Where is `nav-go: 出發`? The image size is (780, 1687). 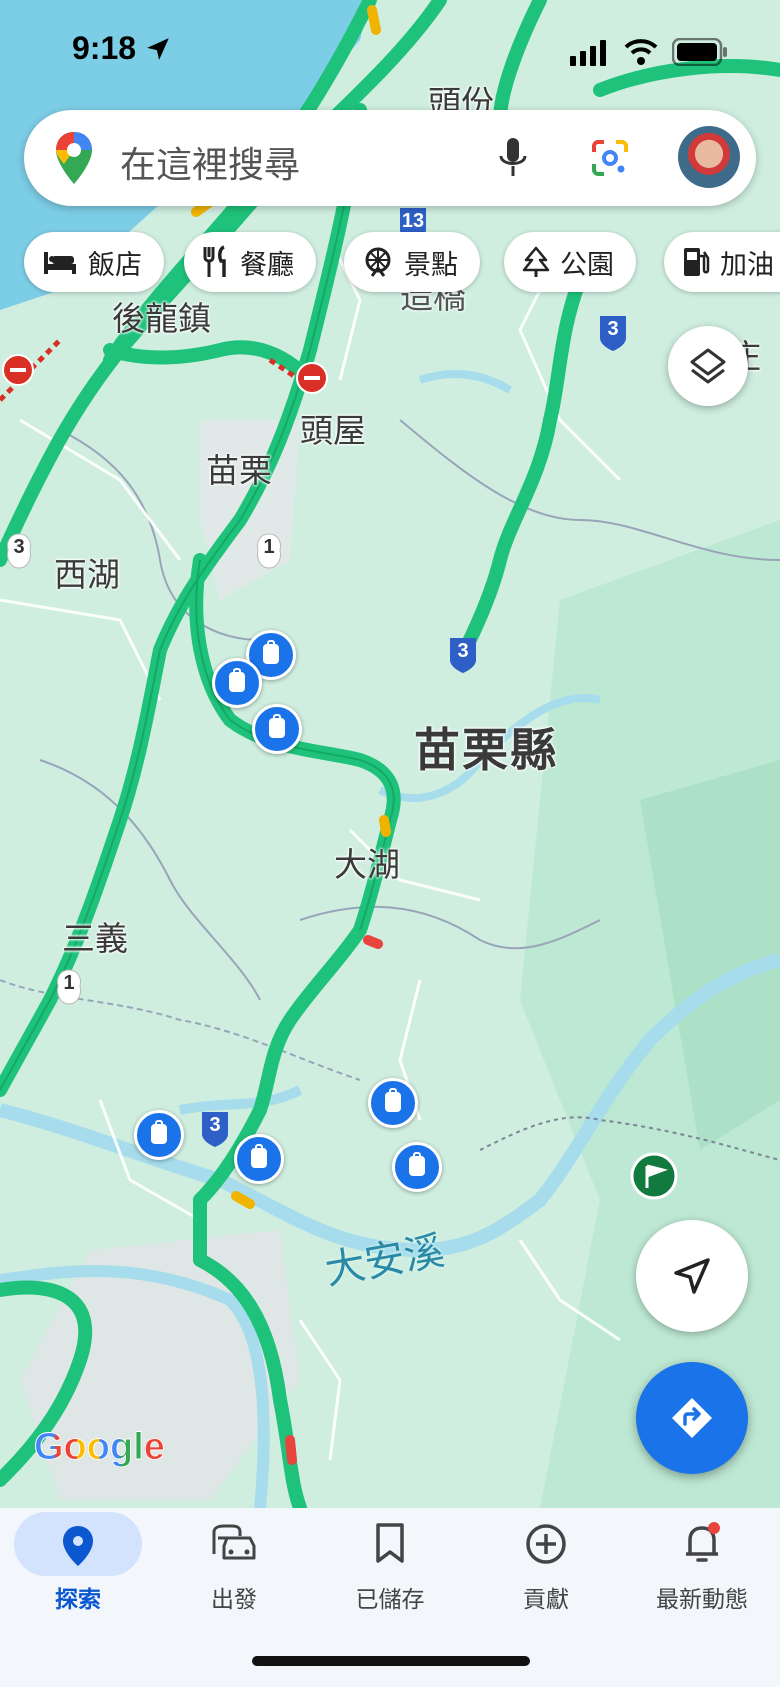
nav-go: 出發 is located at coordinates (234, 1573).